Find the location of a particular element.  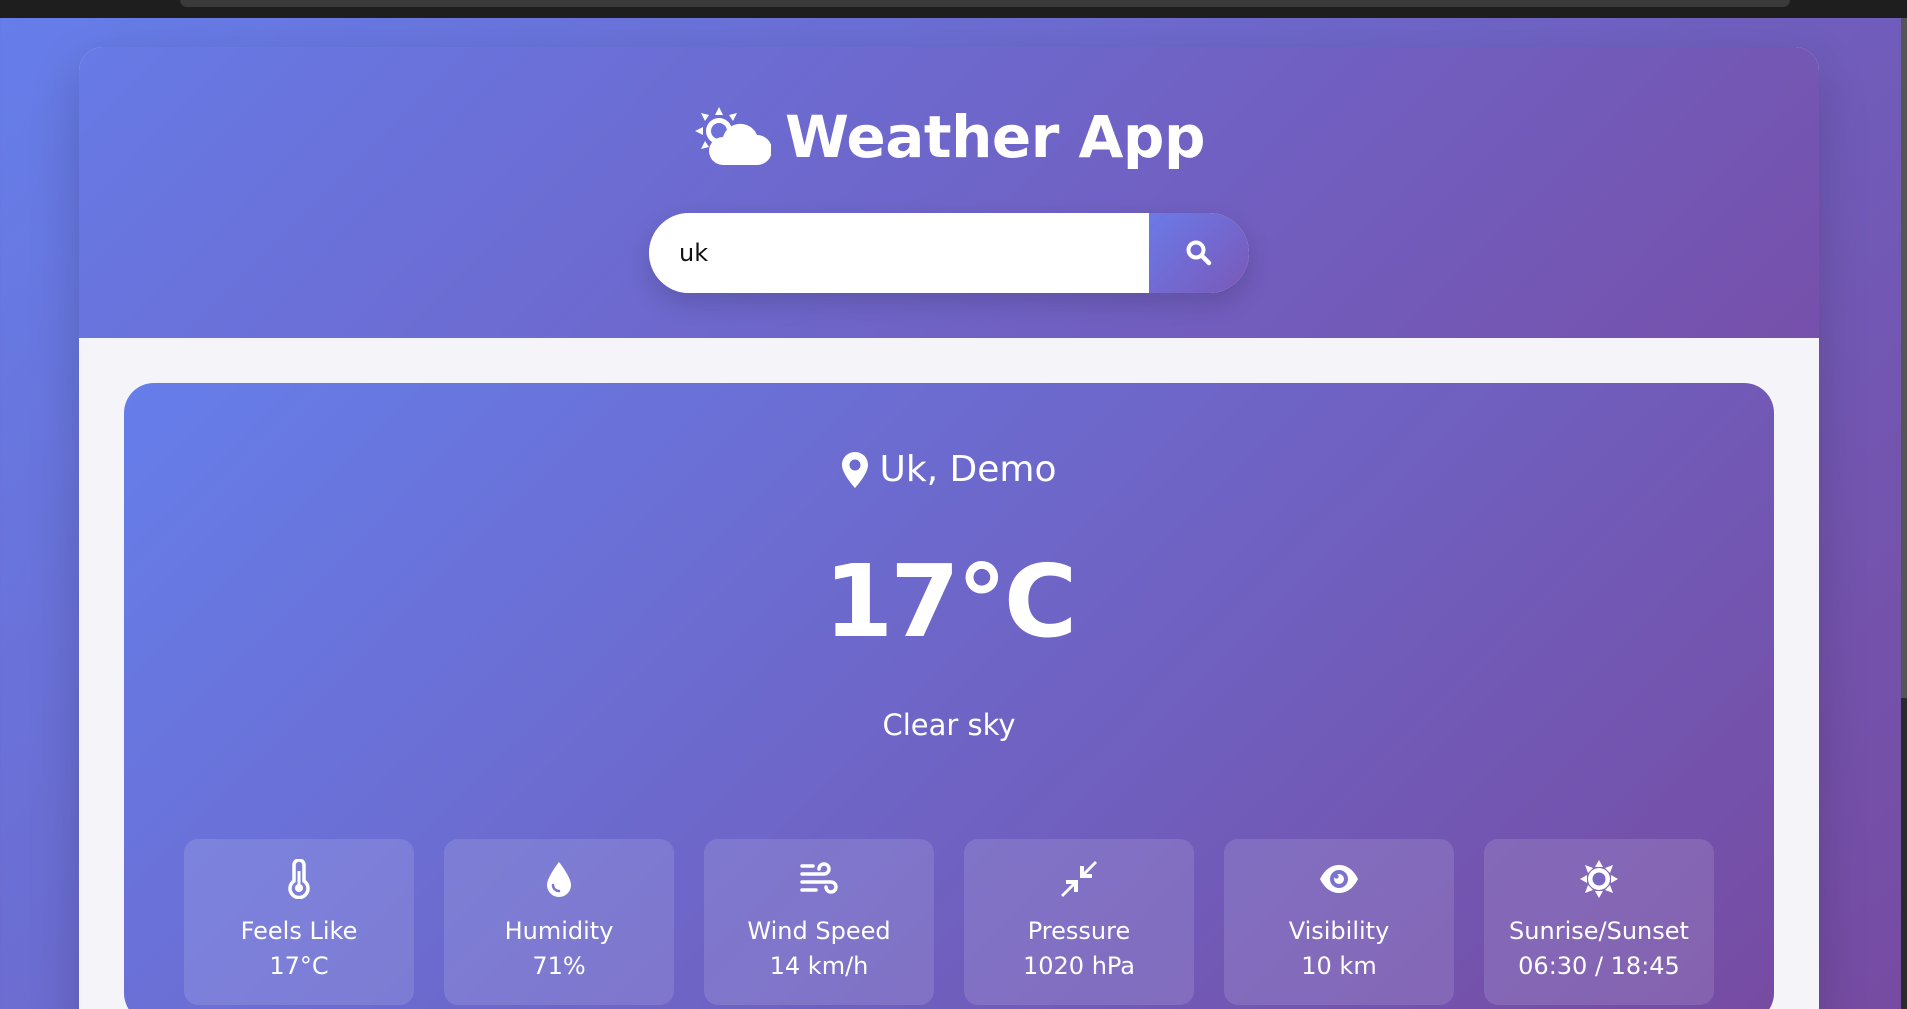

compress-arrows-icon is located at coordinates (1079, 879).